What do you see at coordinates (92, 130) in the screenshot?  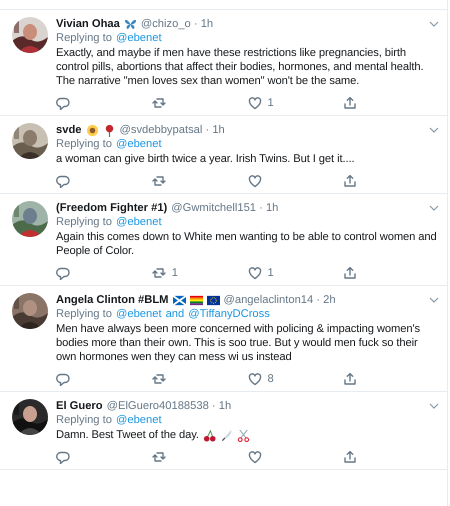 I see `flower-icon` at bounding box center [92, 130].